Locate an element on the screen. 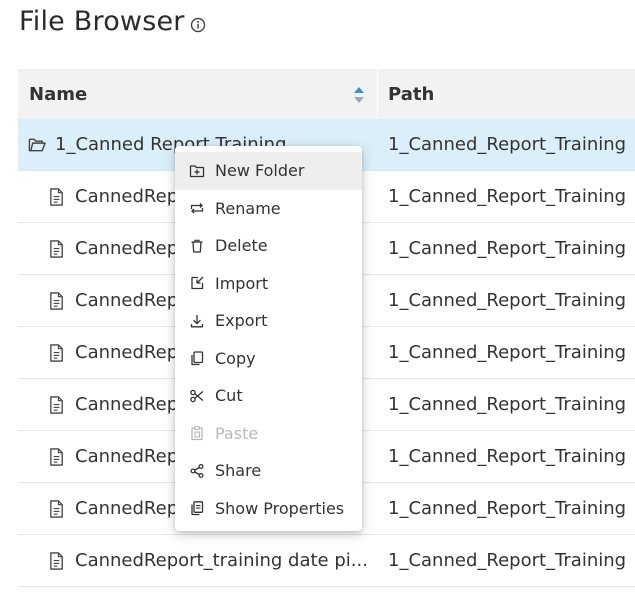 This screenshot has width=635, height=595. page-title-text: File Browser is located at coordinates (102, 21).